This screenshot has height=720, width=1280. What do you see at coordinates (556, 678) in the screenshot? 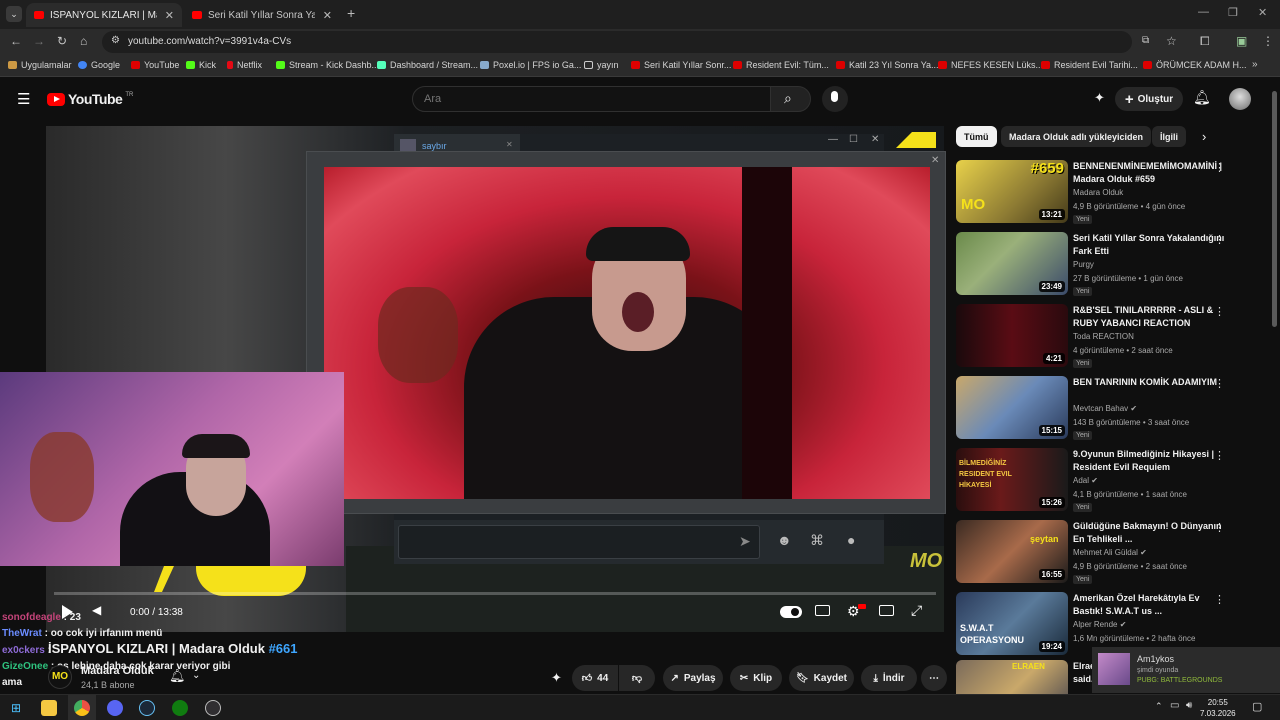
I see `sparkle-icon: ✦` at bounding box center [556, 678].